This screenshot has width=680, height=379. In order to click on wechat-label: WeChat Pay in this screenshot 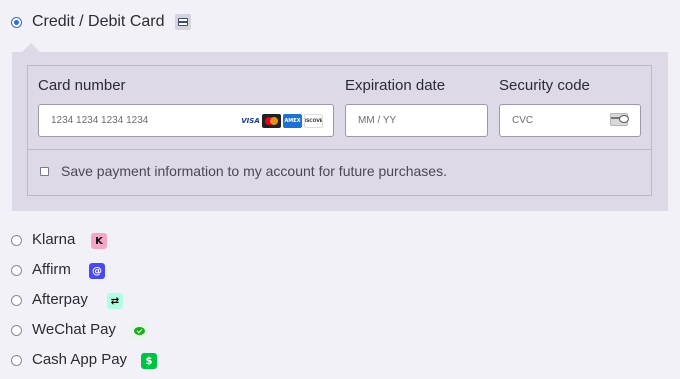, I will do `click(74, 329)`.